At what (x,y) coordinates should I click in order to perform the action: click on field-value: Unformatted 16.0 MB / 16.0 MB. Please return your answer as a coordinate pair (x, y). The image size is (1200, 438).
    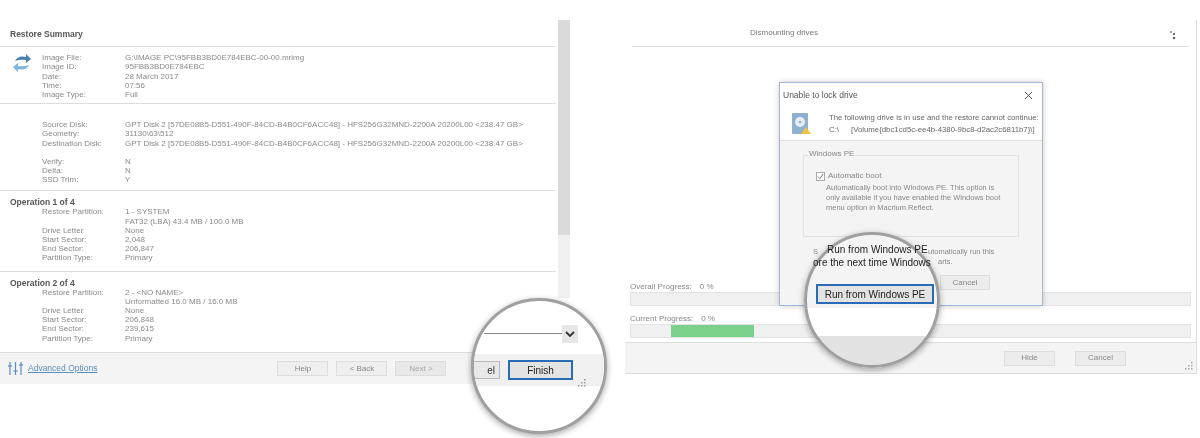
    Looking at the image, I should click on (181, 301).